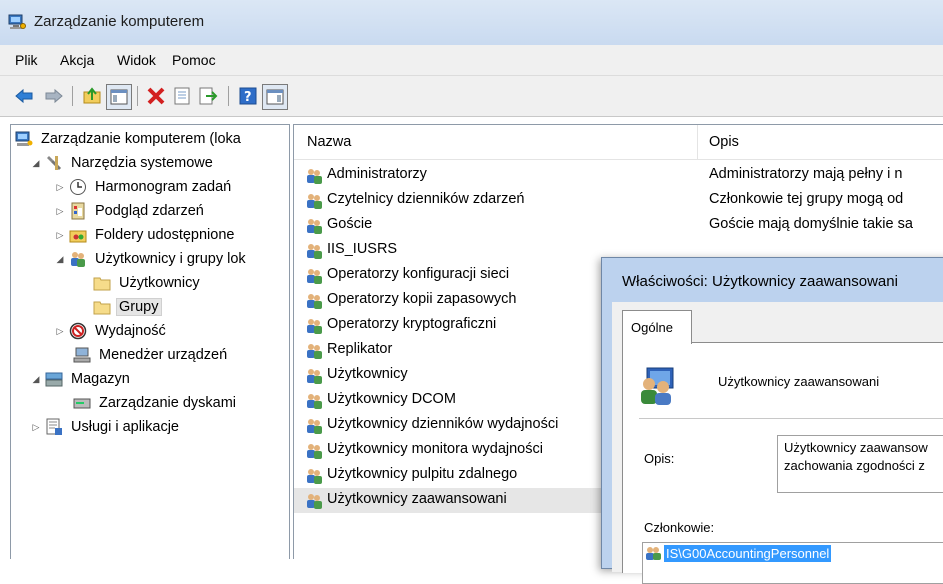 This screenshot has width=943, height=584. What do you see at coordinates (78, 331) in the screenshot?
I see `performance-icon` at bounding box center [78, 331].